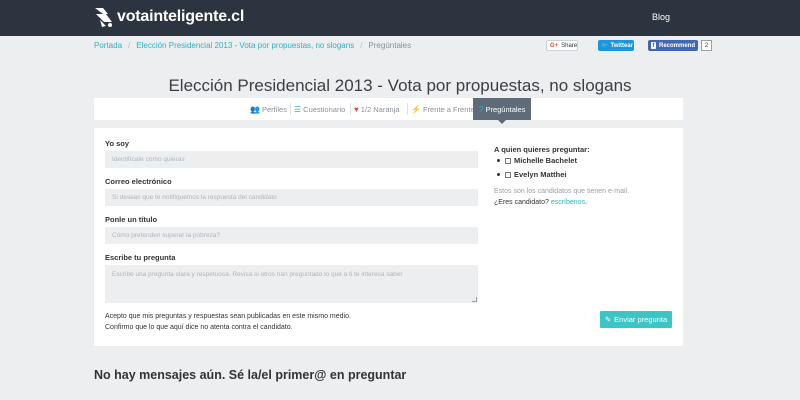 The height and width of the screenshot is (400, 800). I want to click on candidate-item: Michelle Bachelet, so click(537, 160).